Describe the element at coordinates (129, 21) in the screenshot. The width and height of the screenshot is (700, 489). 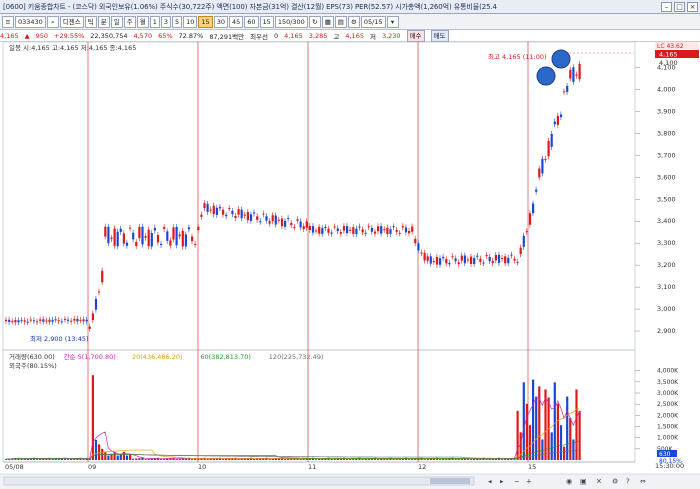
I see `interval-week: 주` at that location.